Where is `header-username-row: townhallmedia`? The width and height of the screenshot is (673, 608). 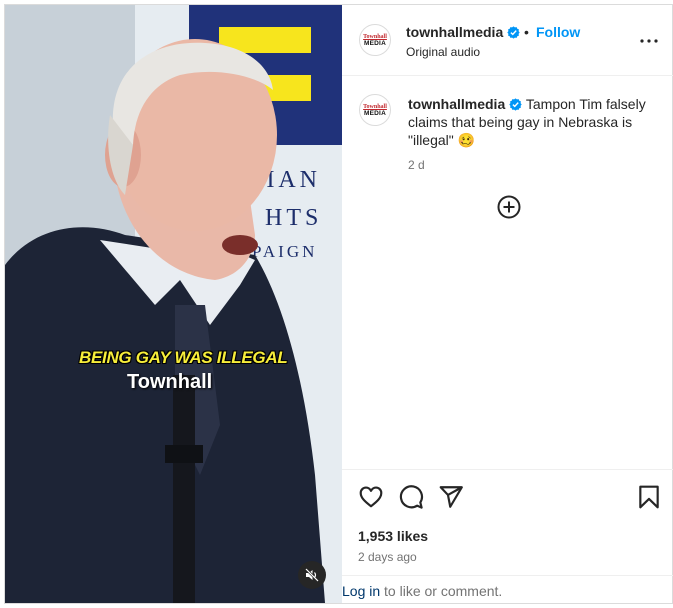 header-username-row: townhallmedia is located at coordinates (463, 32).